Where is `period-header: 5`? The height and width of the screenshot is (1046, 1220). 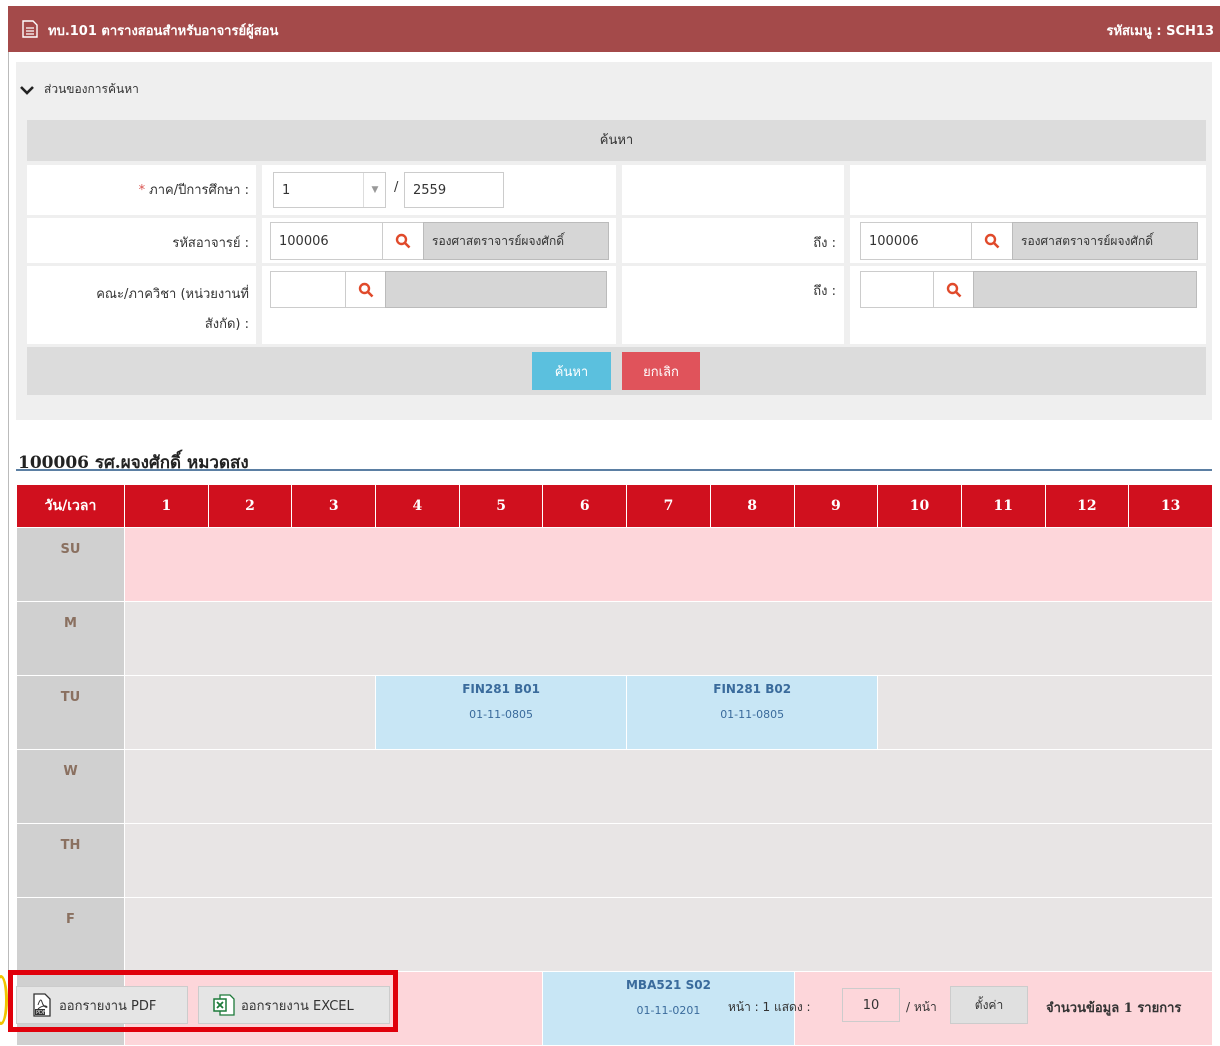
period-header: 5 is located at coordinates (501, 506).